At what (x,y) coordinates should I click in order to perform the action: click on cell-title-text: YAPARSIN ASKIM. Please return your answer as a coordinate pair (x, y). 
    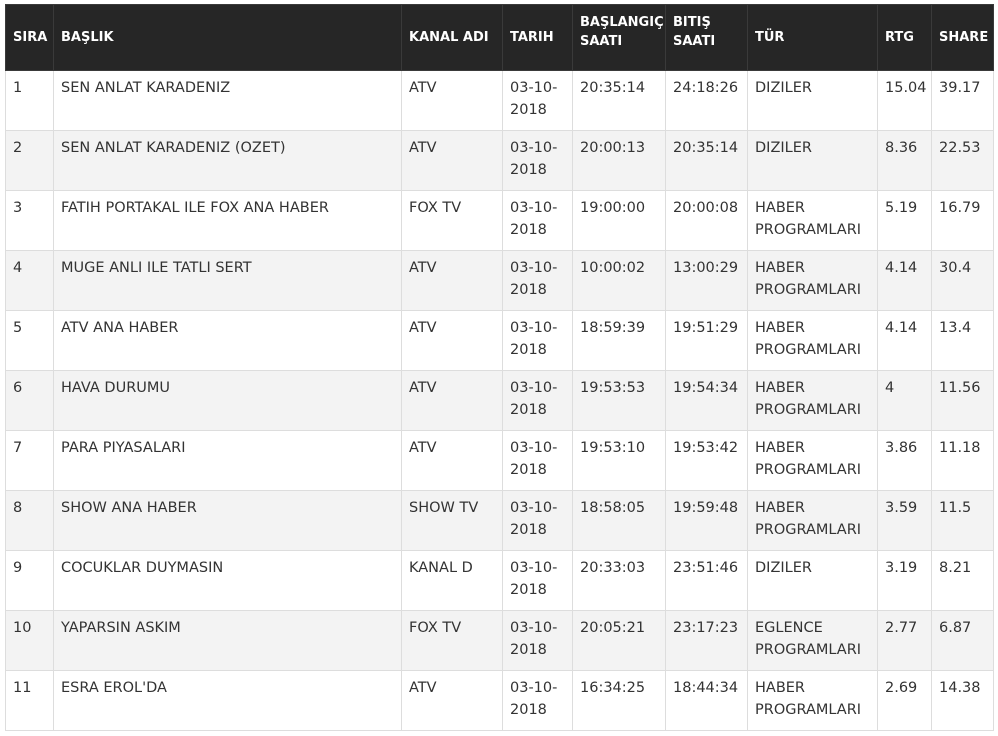
    Looking at the image, I should click on (121, 628).